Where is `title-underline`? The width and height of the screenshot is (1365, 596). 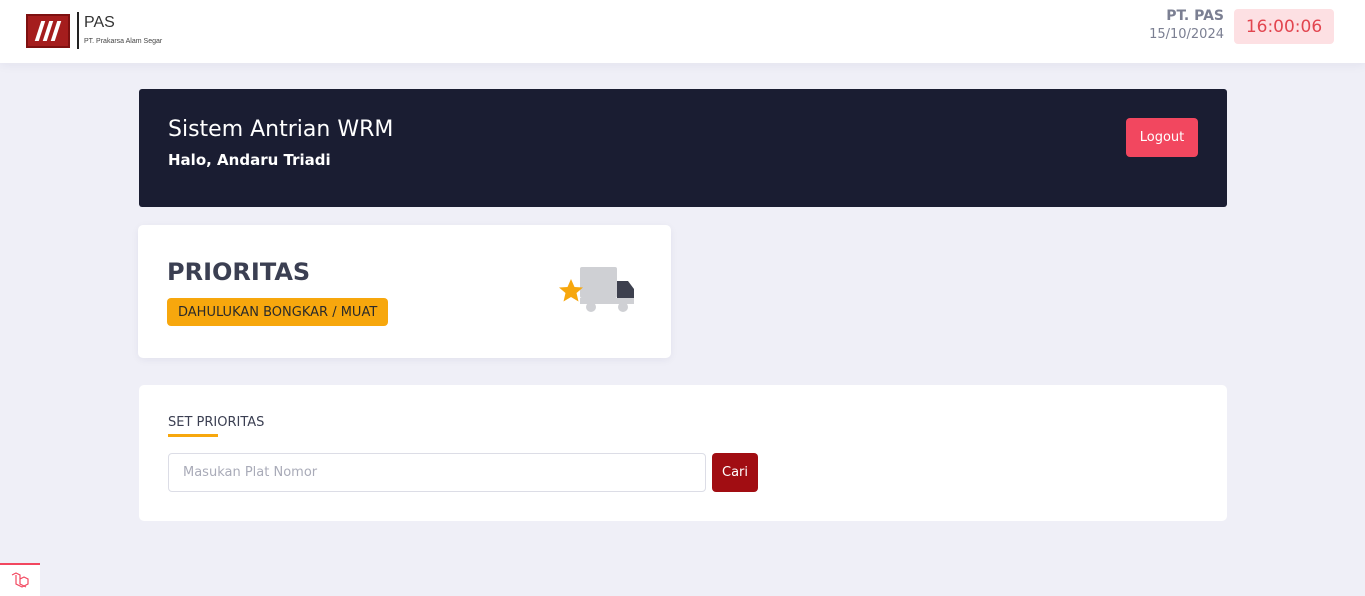
title-underline is located at coordinates (193, 435).